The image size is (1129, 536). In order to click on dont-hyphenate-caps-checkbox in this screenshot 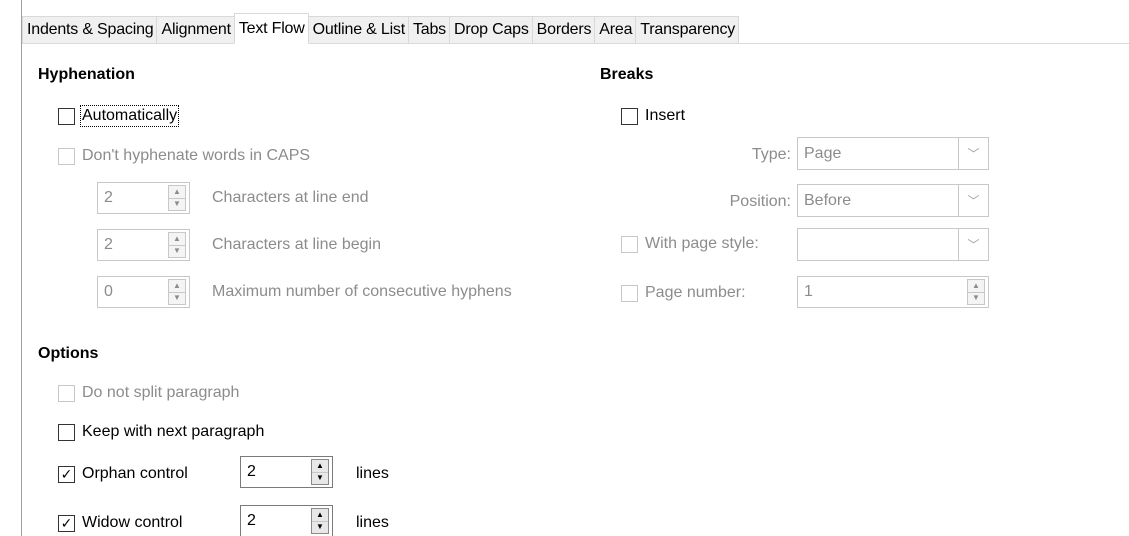, I will do `click(66, 156)`.